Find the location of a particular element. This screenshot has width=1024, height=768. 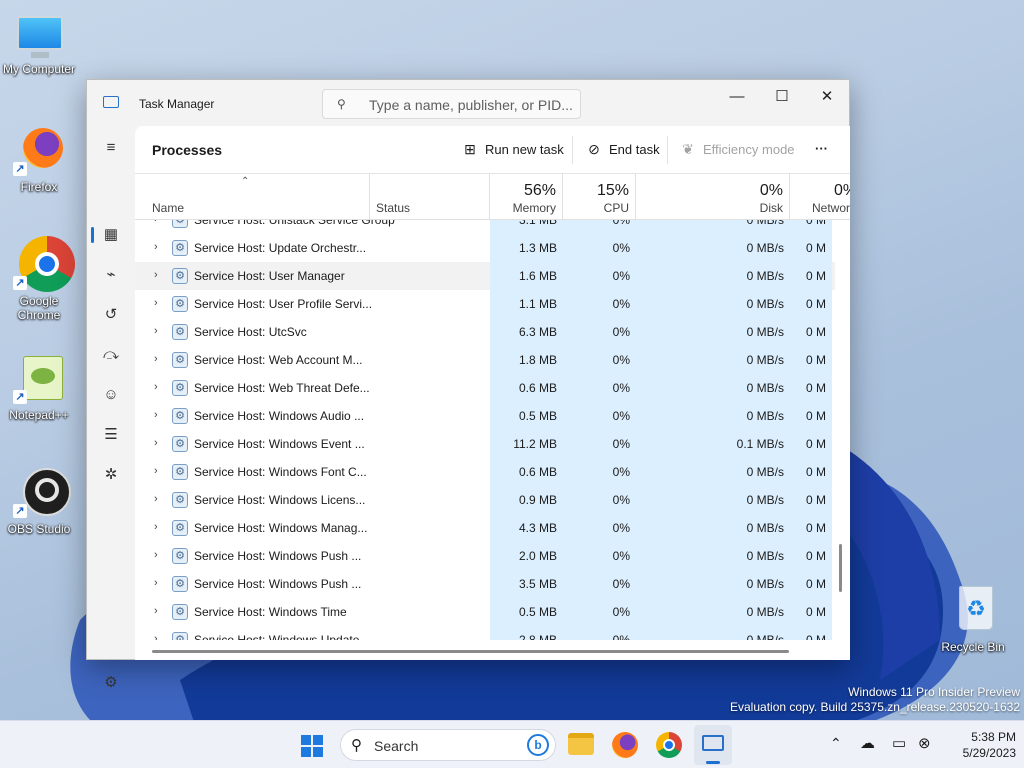

column-name: ⌃ Name is located at coordinates (252, 197).